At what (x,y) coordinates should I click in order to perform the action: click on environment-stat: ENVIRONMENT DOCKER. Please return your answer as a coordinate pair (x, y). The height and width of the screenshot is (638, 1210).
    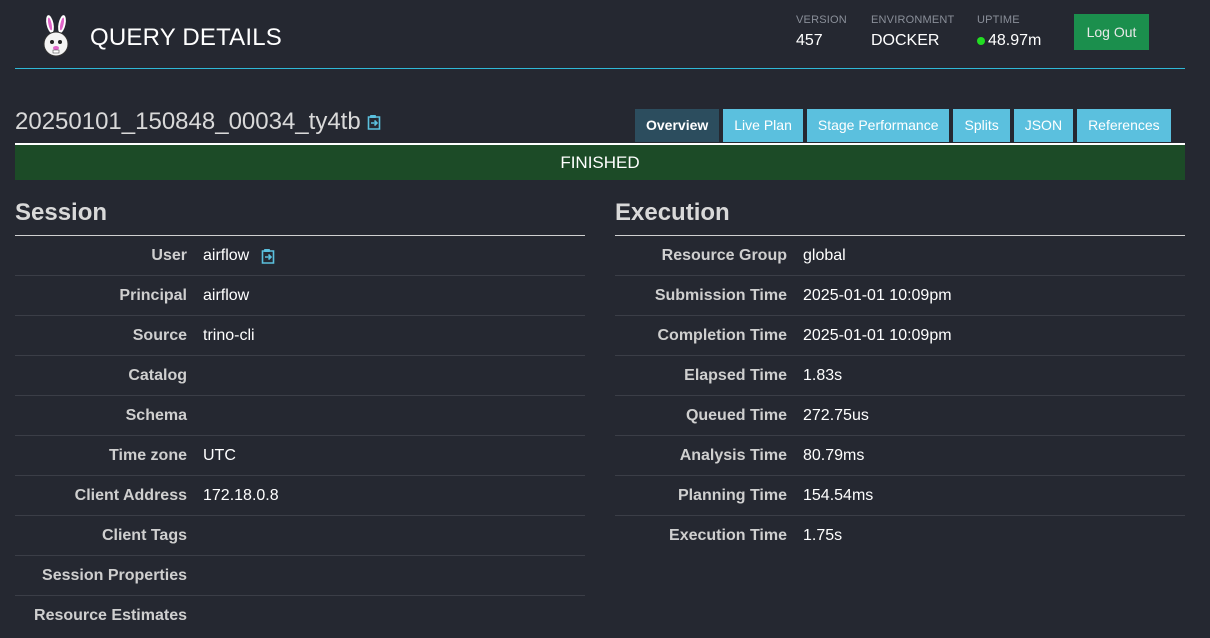
    Looking at the image, I should click on (912, 32).